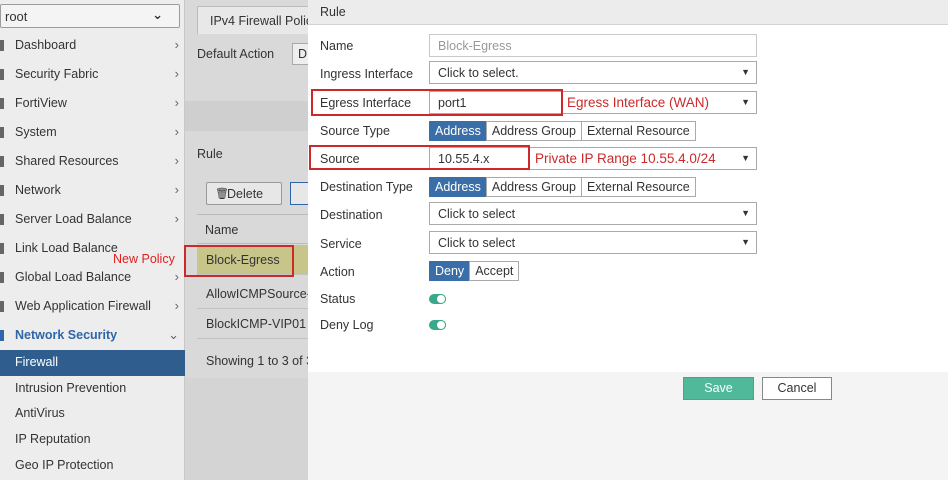 The height and width of the screenshot is (480, 948). I want to click on nav-intrusion-prevention: Intrusion Prevention, so click(92, 389).